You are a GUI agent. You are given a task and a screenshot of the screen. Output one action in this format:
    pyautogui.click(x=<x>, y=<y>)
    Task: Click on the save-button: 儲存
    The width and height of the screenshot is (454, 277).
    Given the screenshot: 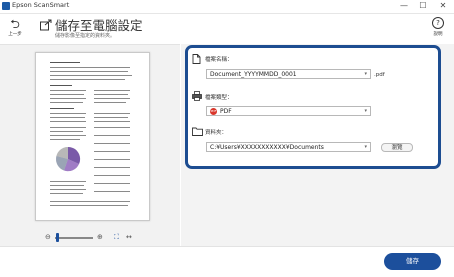 What is the action you would take?
    pyautogui.click(x=412, y=261)
    